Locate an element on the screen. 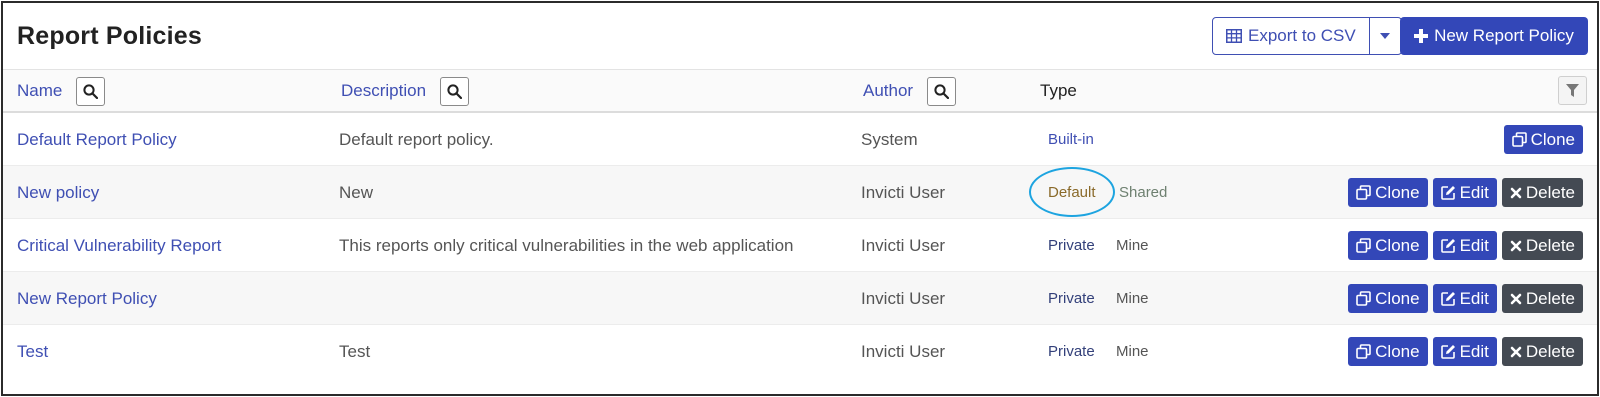  default-badge: Default is located at coordinates (1072, 192).